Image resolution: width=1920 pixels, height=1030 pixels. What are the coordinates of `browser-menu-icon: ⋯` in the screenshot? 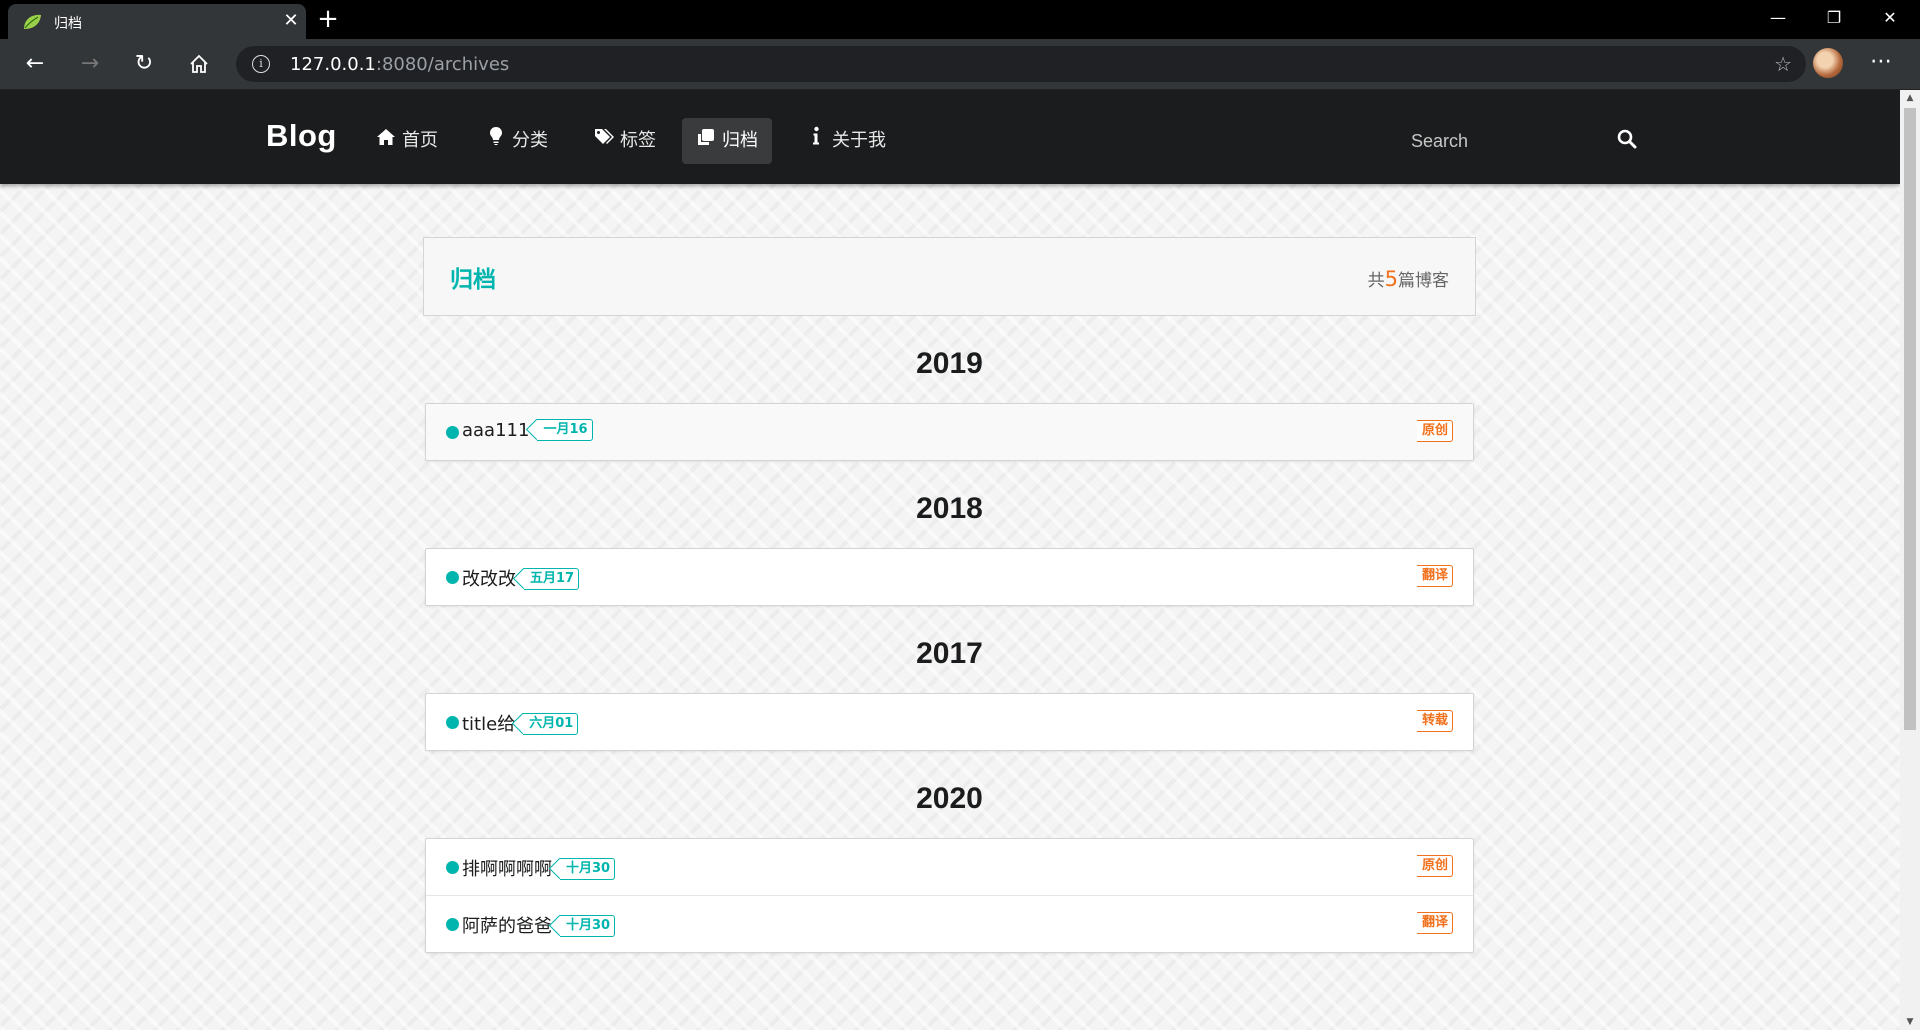 It's located at (1881, 61).